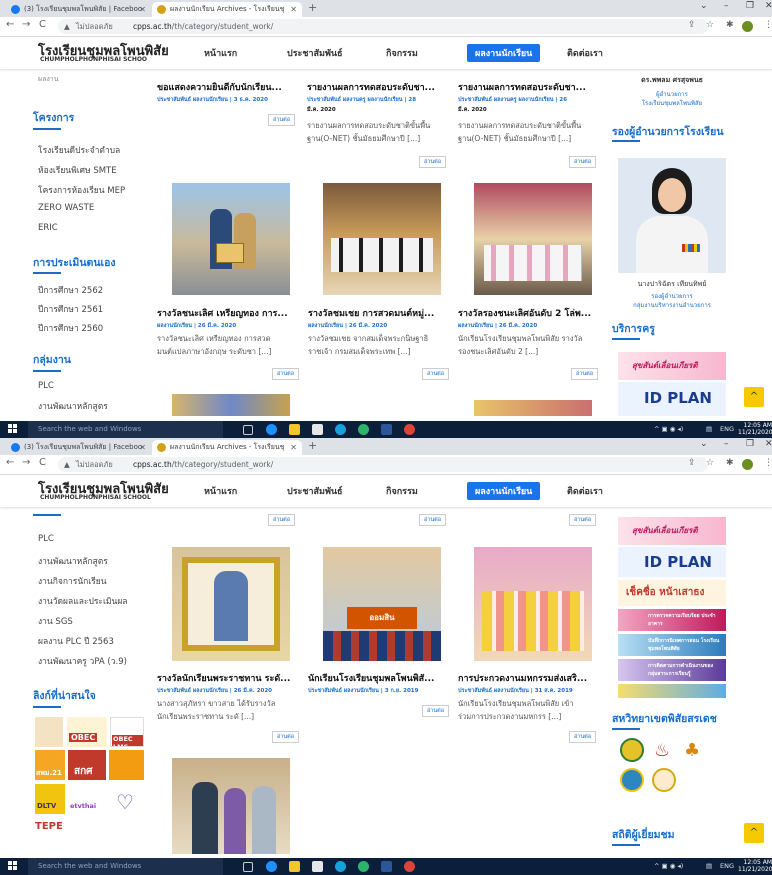 The width and height of the screenshot is (772, 875). What do you see at coordinates (409, 866) in the screenshot?
I see `chrome-icon` at bounding box center [409, 866].